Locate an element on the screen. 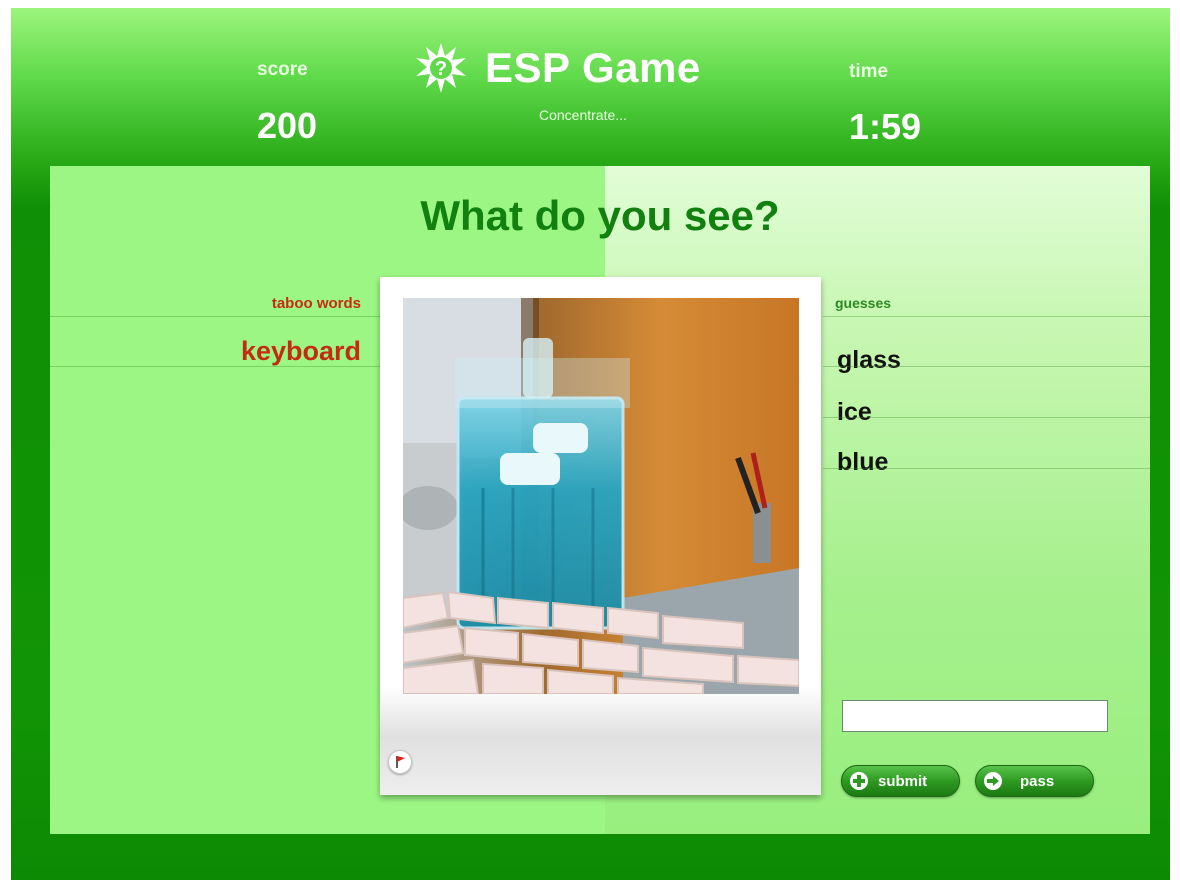 The width and height of the screenshot is (1180, 885). pass-label: pass is located at coordinates (1037, 781).